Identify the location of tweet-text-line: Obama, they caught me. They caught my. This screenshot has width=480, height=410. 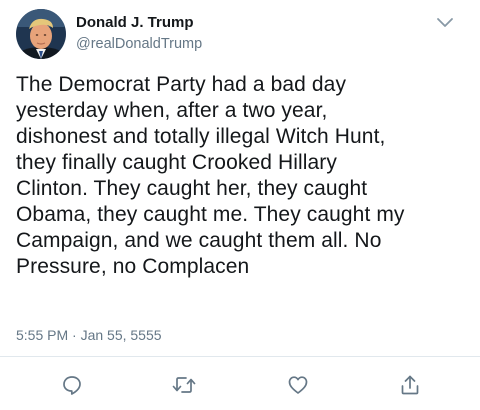
(210, 214).